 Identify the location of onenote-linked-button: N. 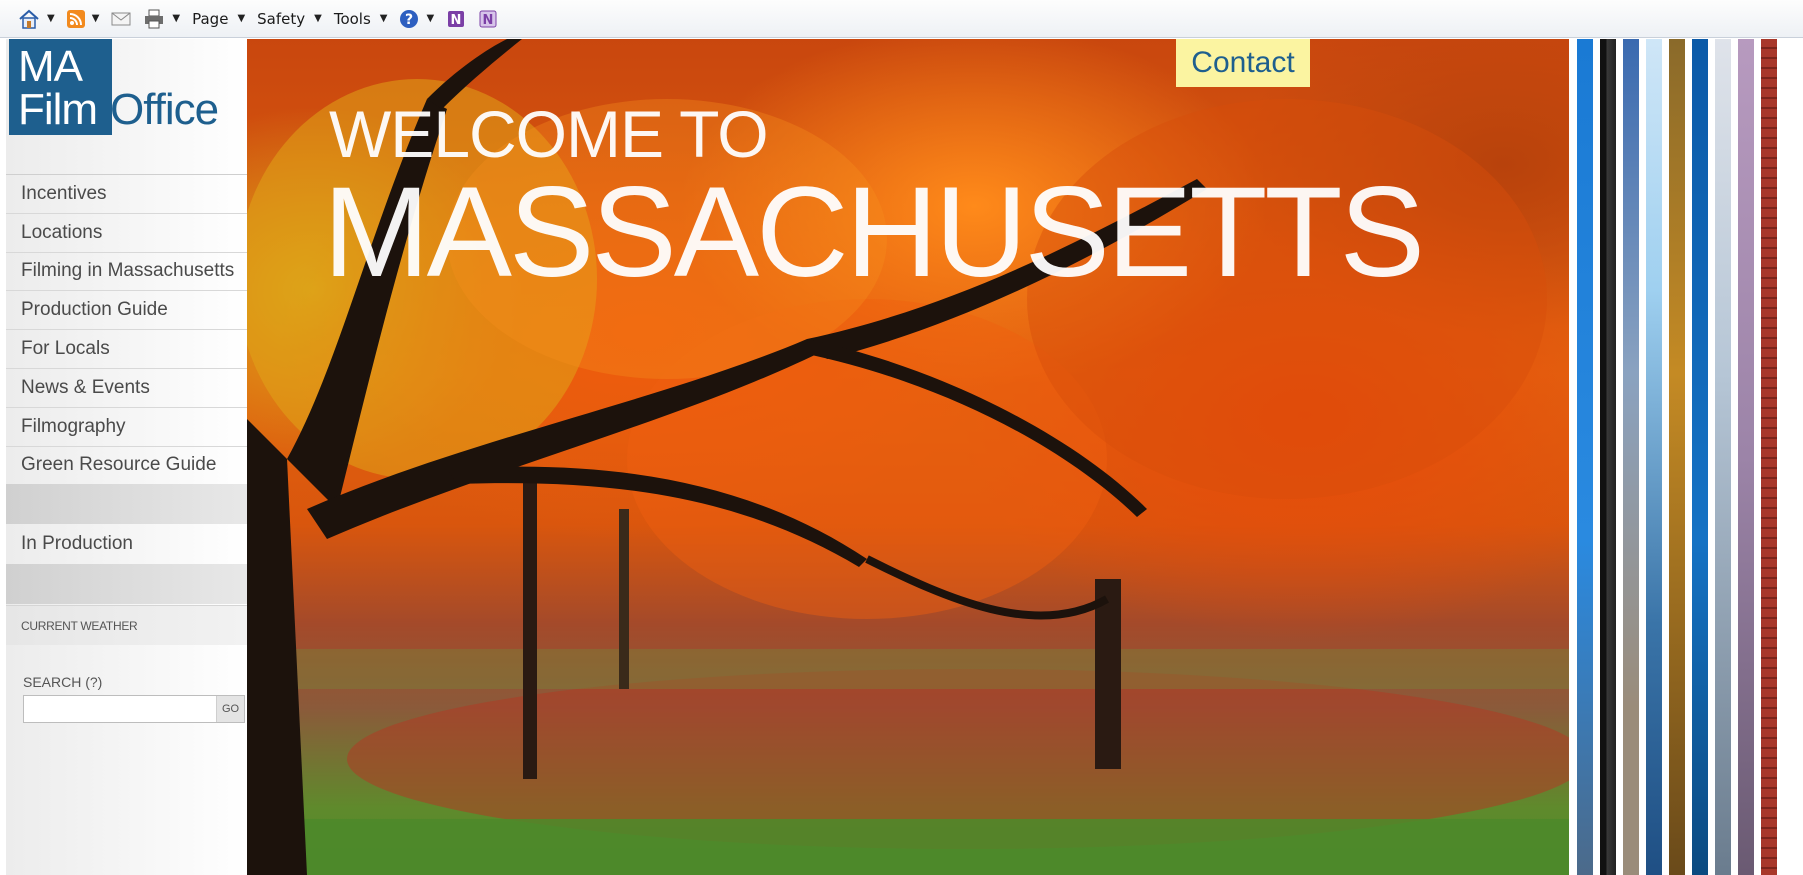
(488, 19).